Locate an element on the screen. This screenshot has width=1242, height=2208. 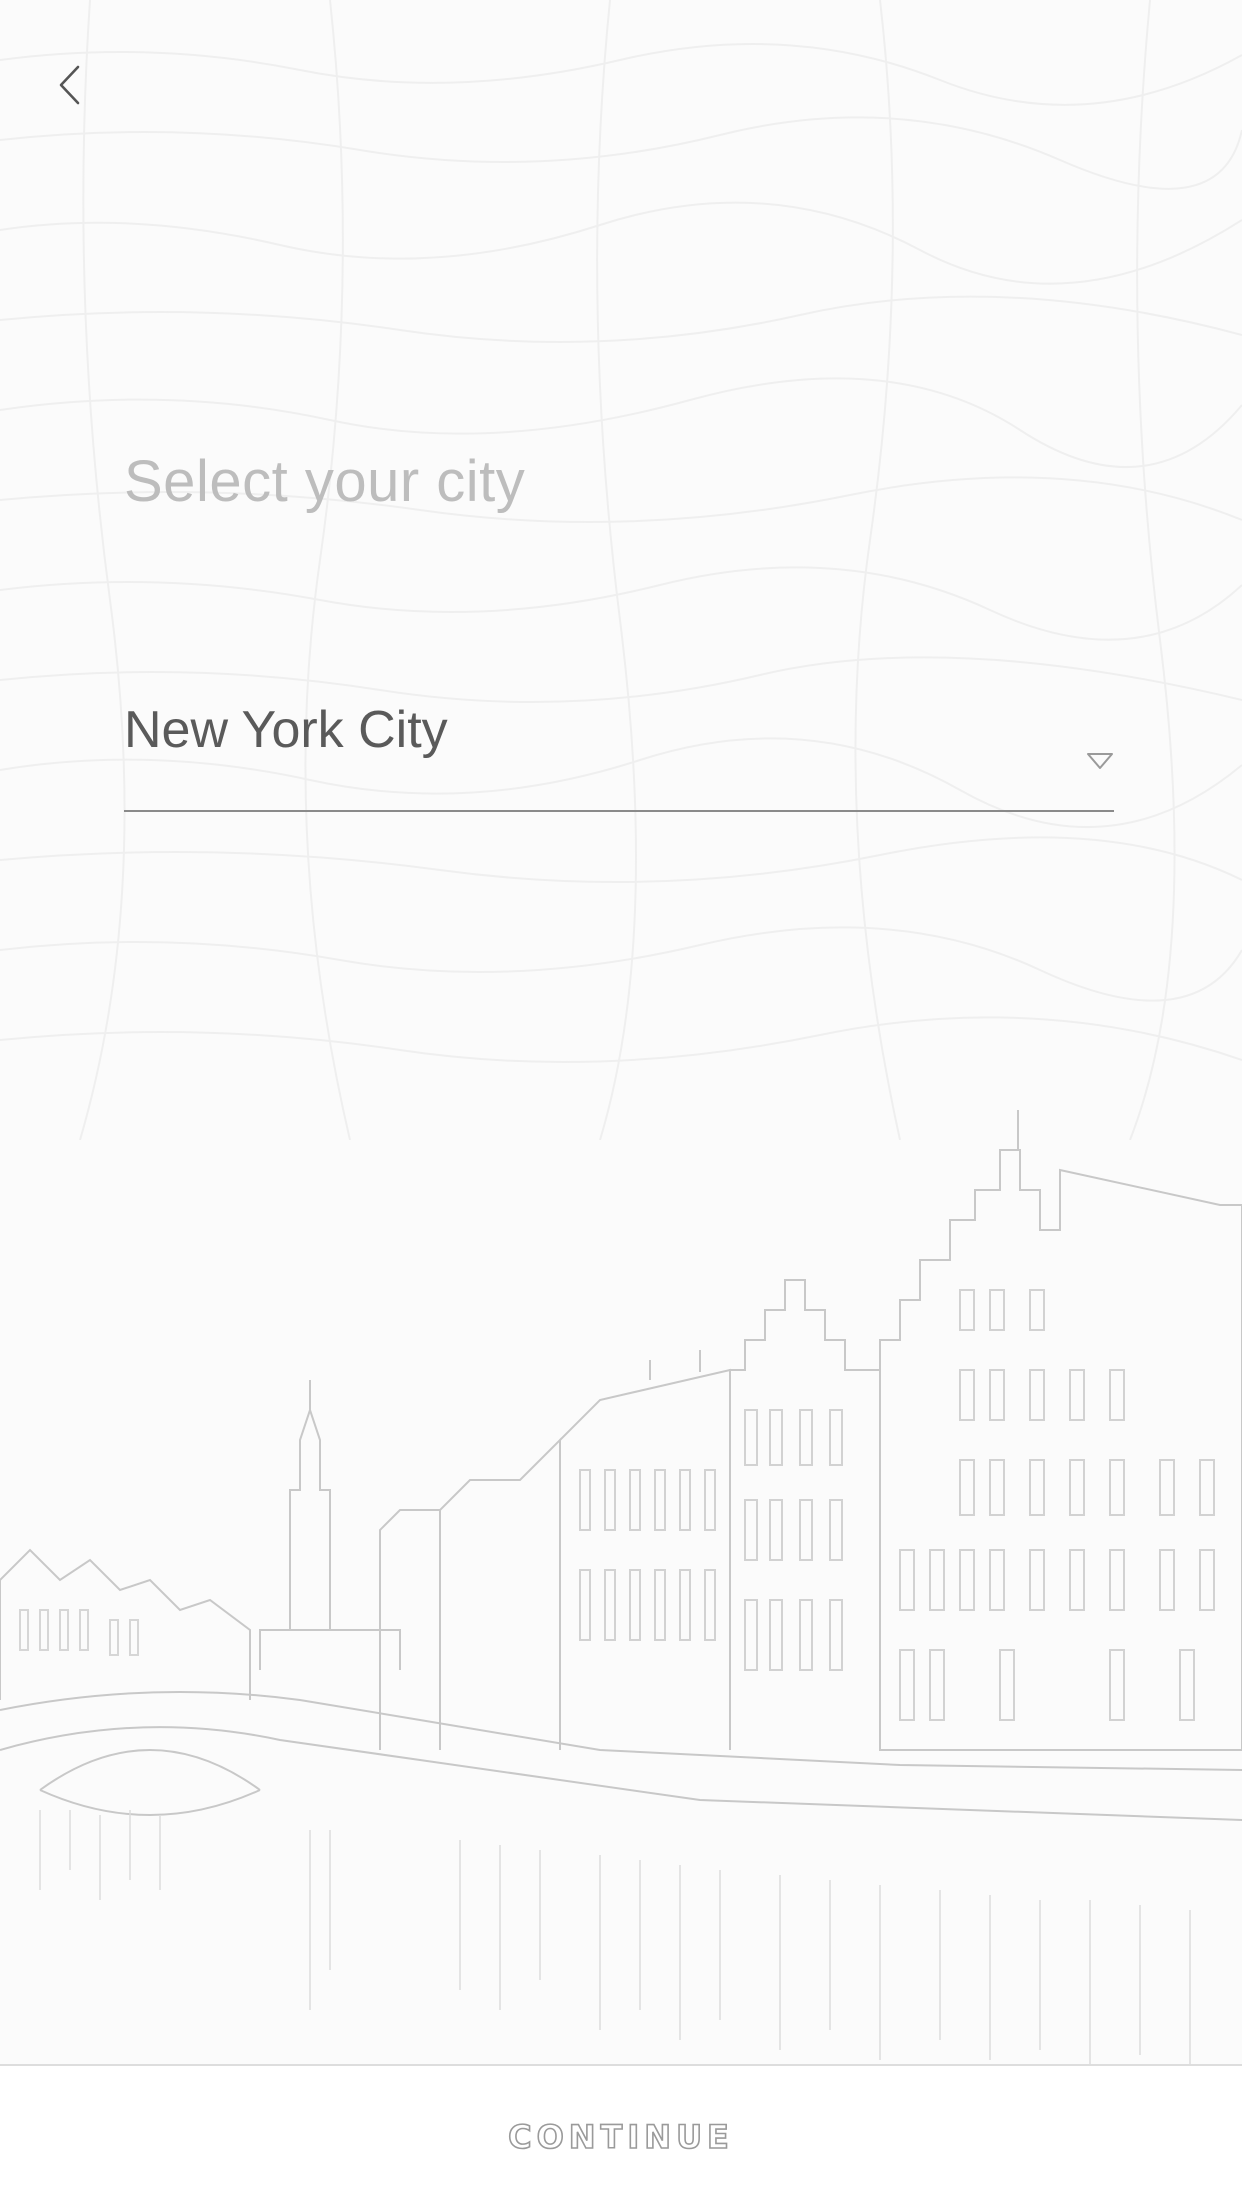
page-title: Select your city is located at coordinates (325, 481).